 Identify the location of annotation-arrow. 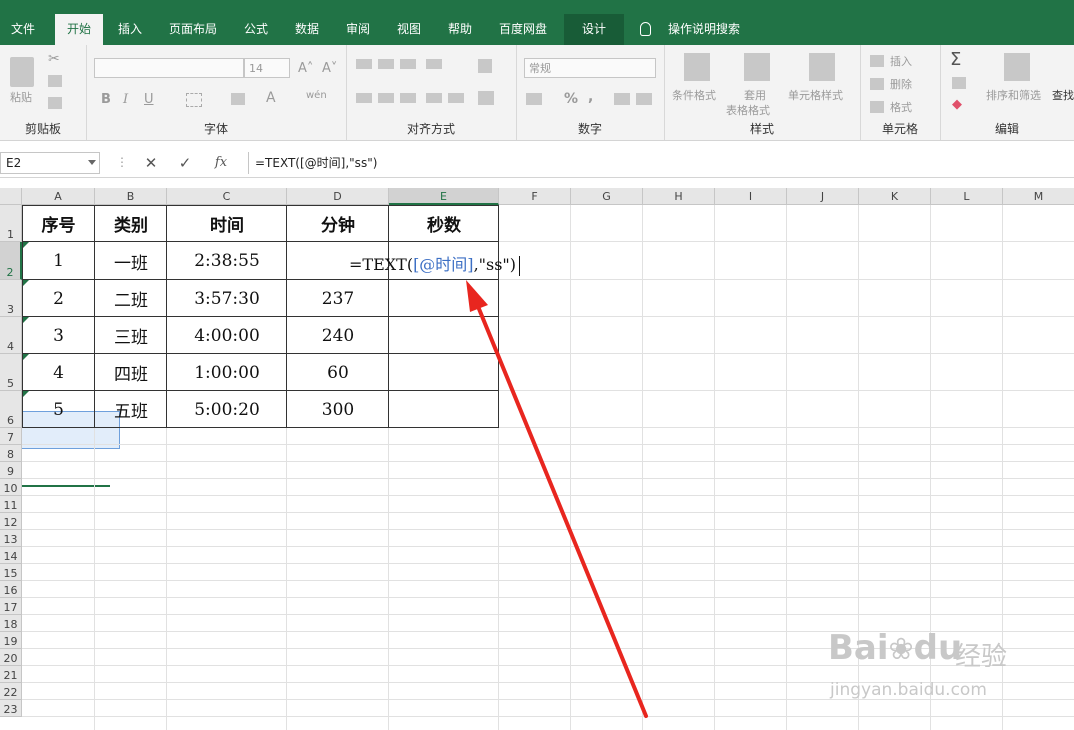
(557, 499).